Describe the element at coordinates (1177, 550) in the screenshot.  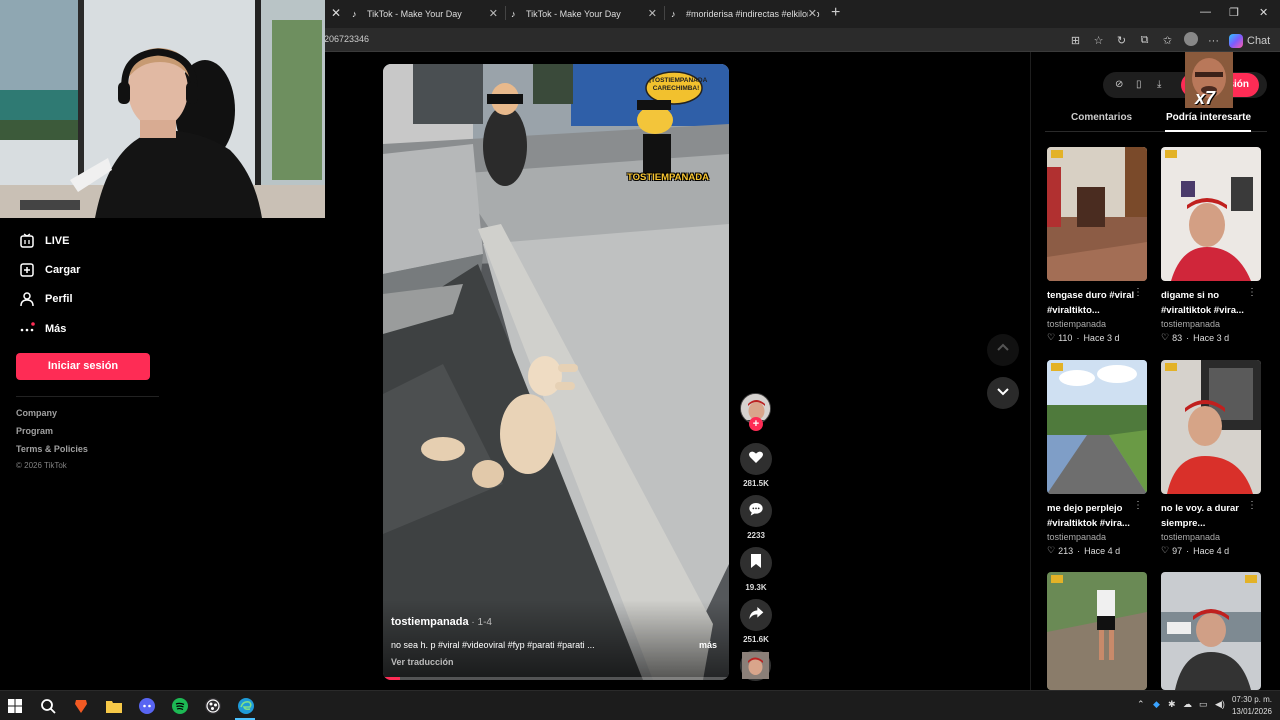
I see `card-likes: 97` at that location.